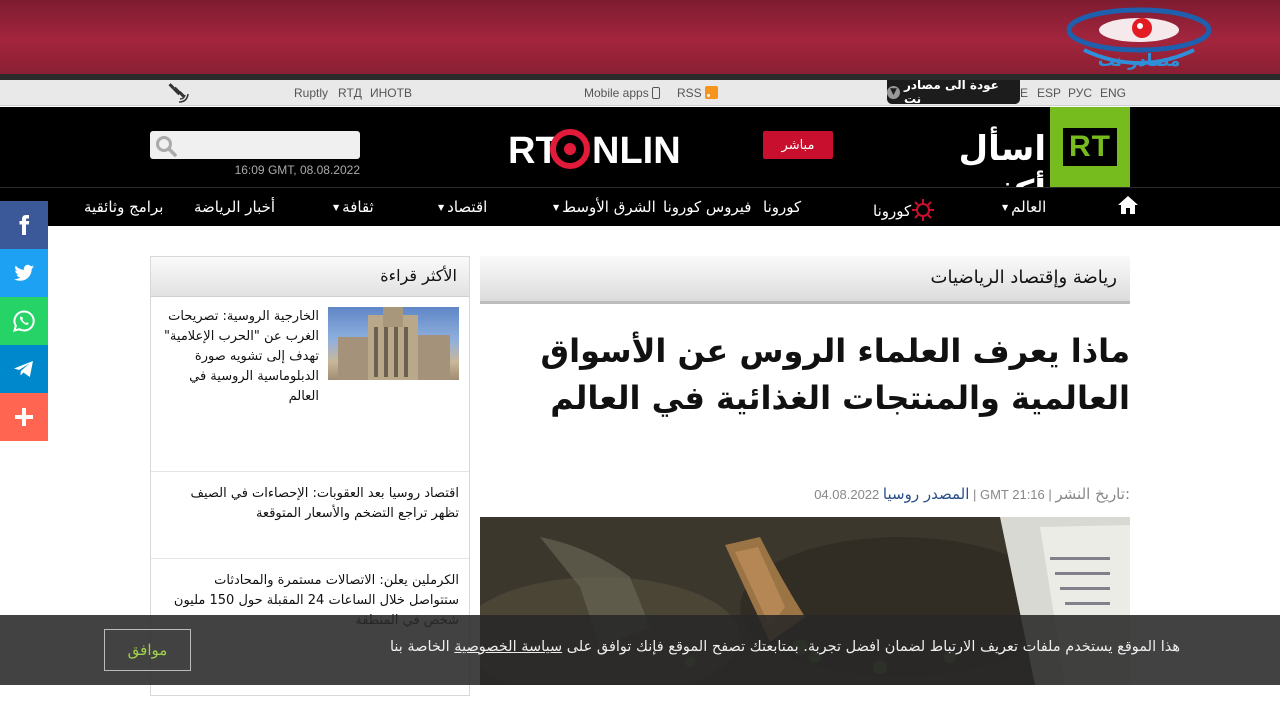 This screenshot has width=1280, height=720. I want to click on nav-middle-east: ▼ الشرق الأوسط, so click(604, 207).